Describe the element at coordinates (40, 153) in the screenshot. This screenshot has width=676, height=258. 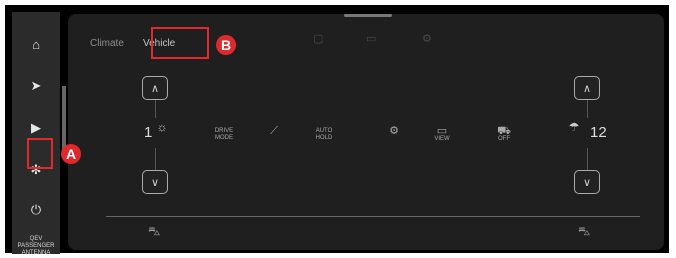
I see `callout-box-a` at that location.